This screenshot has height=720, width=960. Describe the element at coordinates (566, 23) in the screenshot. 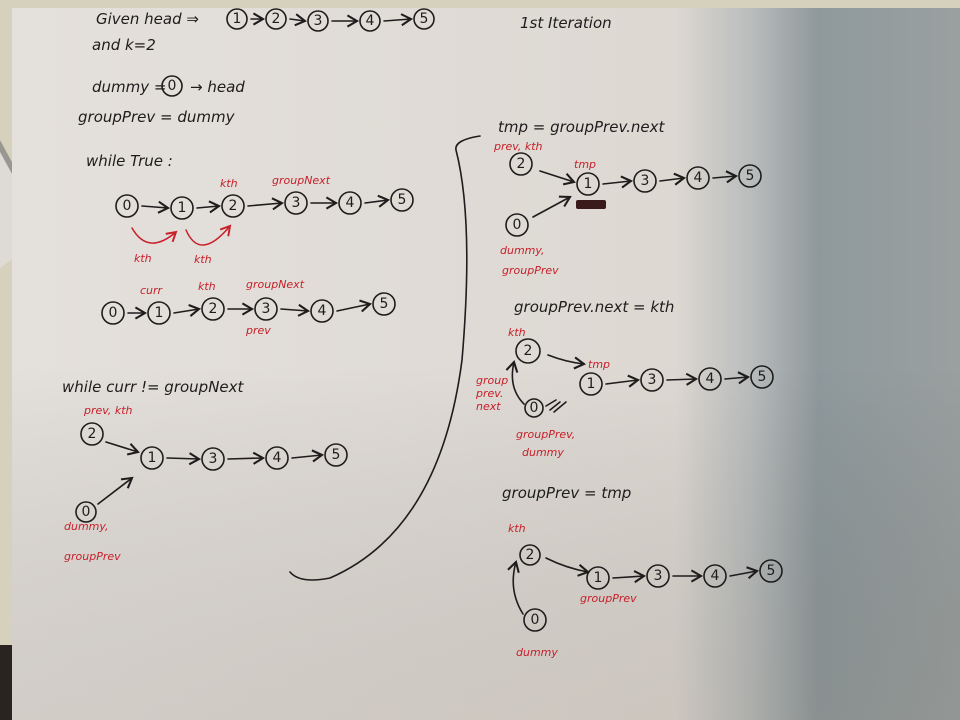

I see `iteration-title: 1st Iteration` at that location.